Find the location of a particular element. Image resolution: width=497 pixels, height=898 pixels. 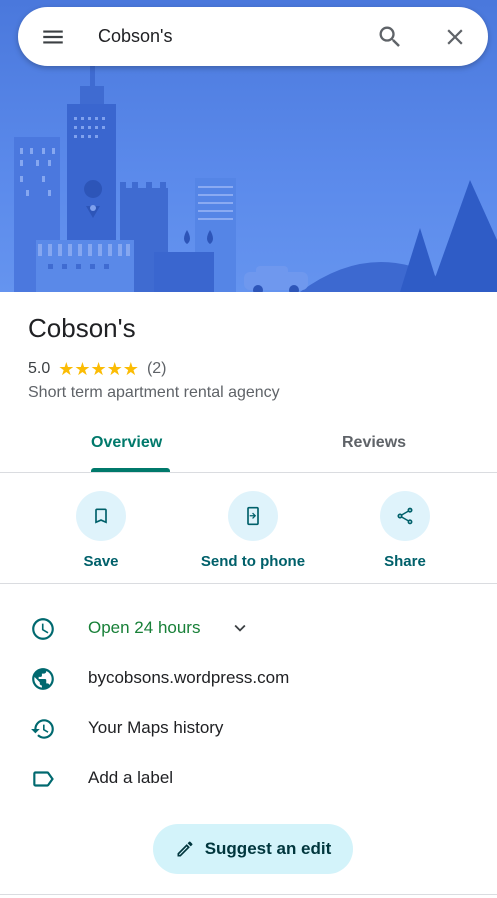

share-label: Share is located at coordinates (405, 561).